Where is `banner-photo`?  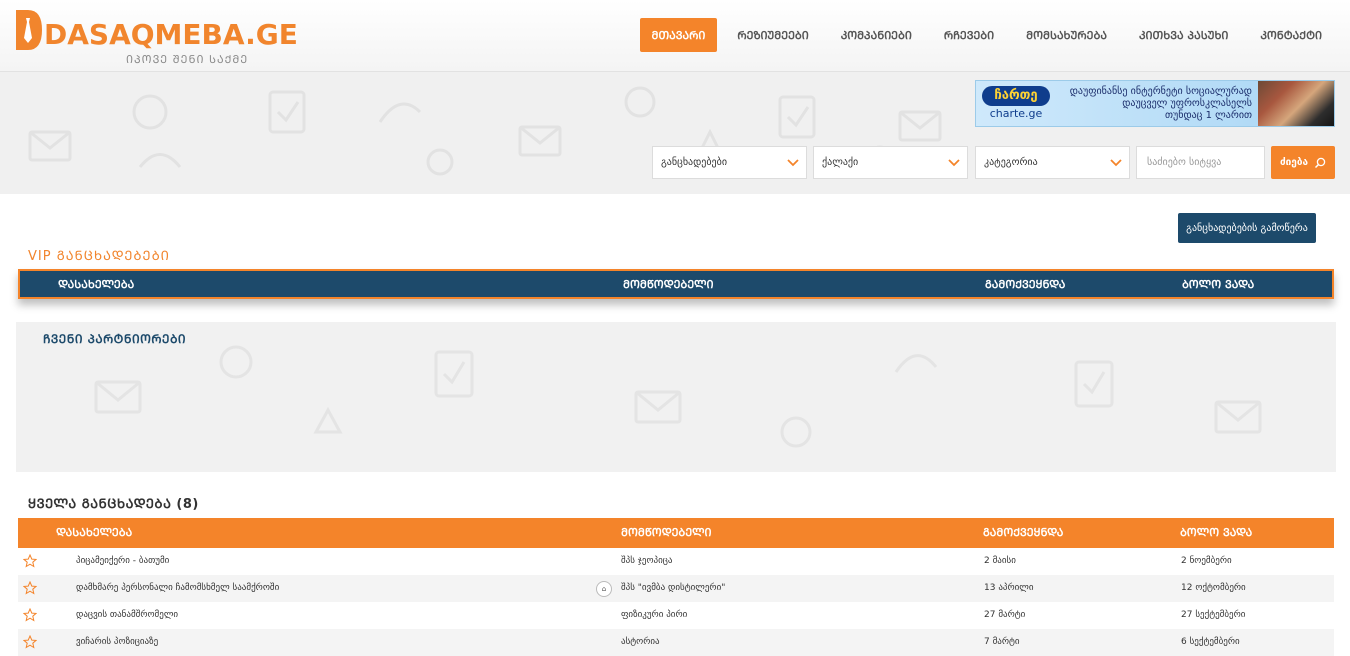
banner-photo is located at coordinates (1296, 103).